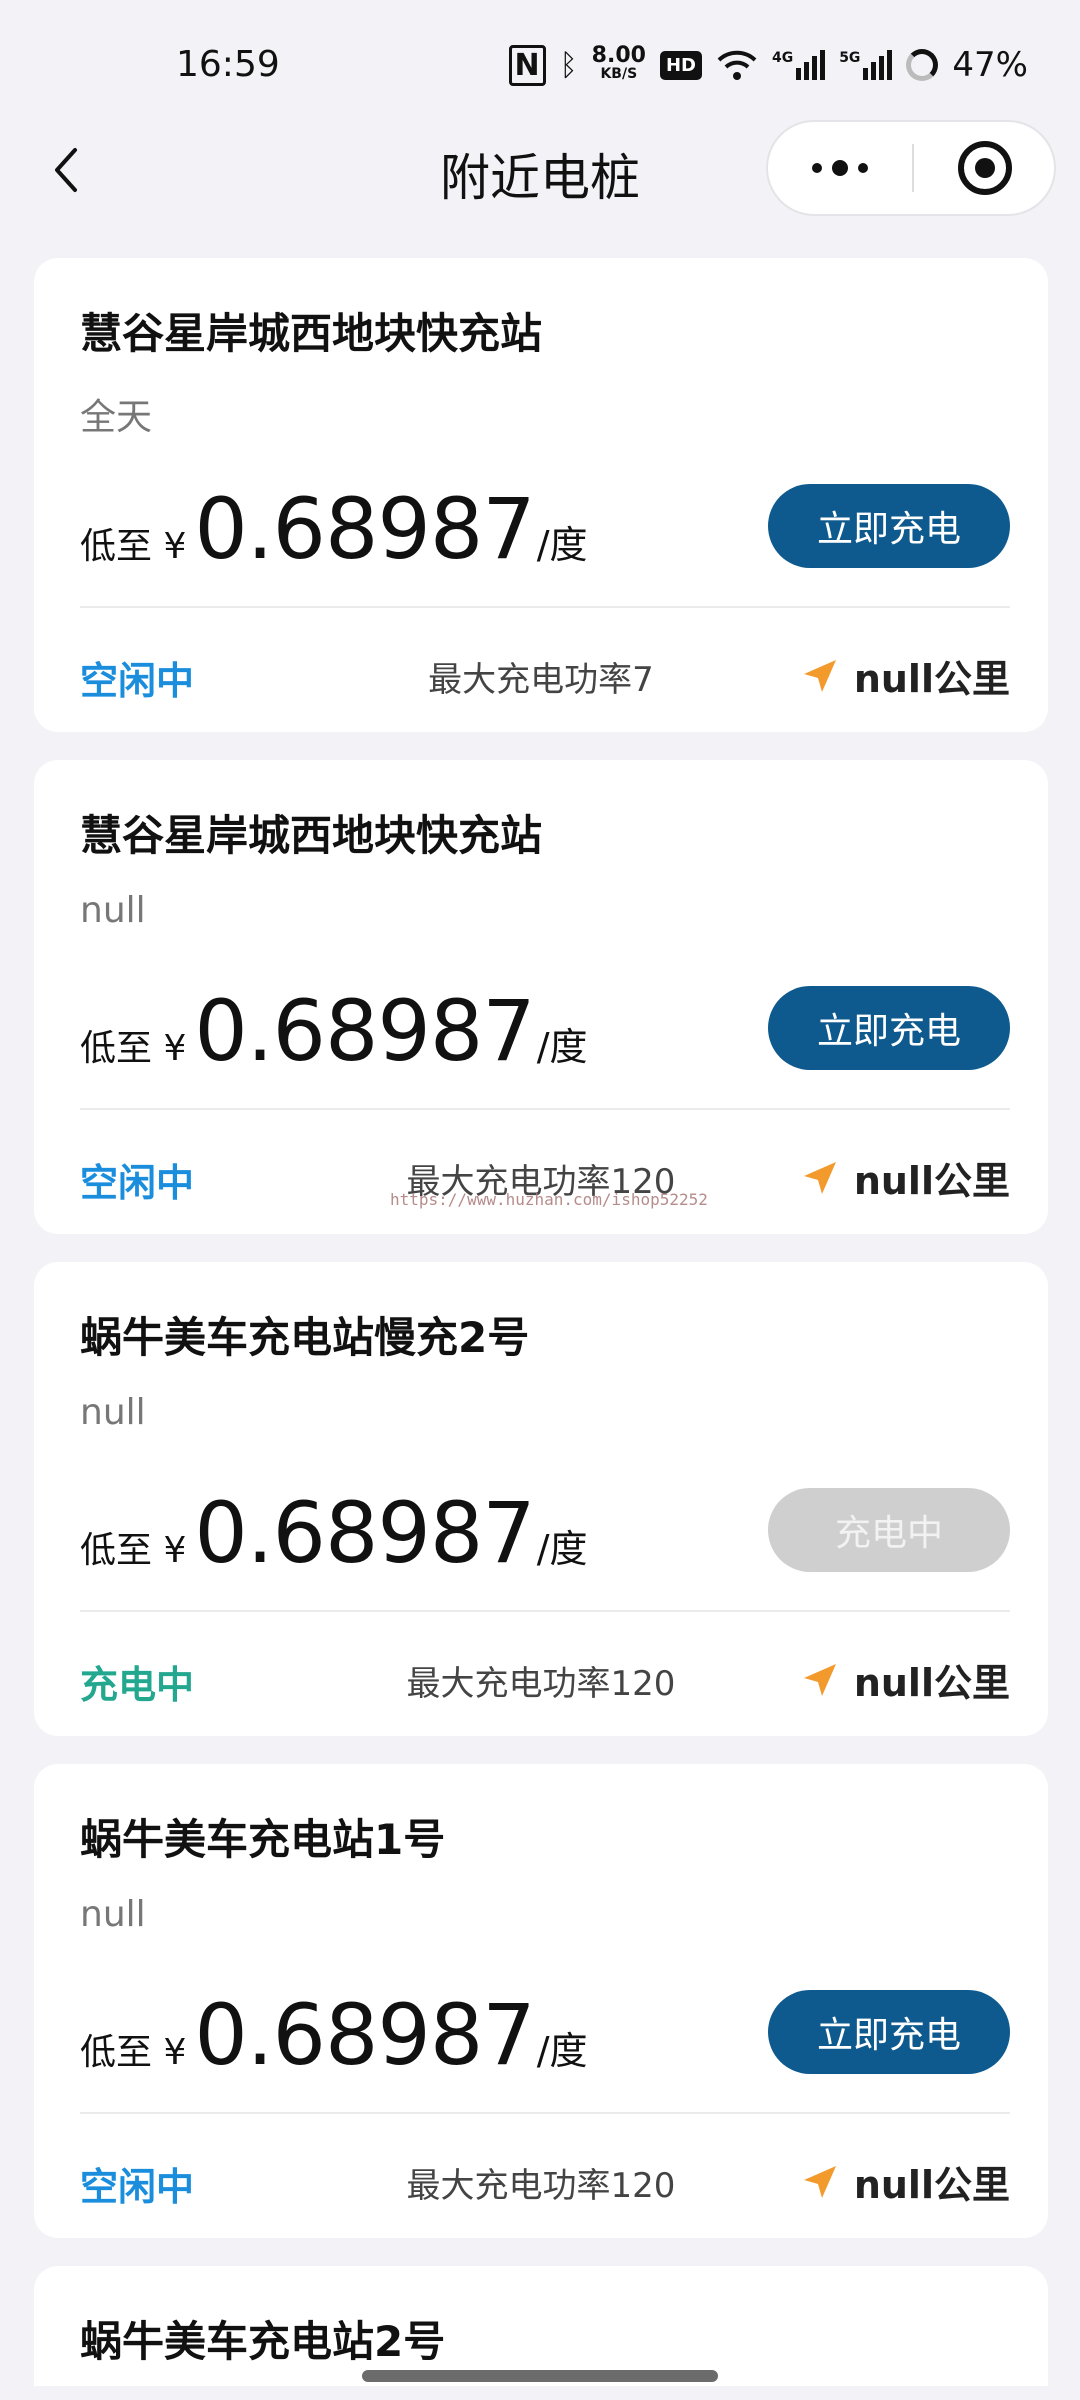 Image resolution: width=1080 pixels, height=2400 pixels. Describe the element at coordinates (922, 65) in the screenshot. I see `battery-icon` at that location.